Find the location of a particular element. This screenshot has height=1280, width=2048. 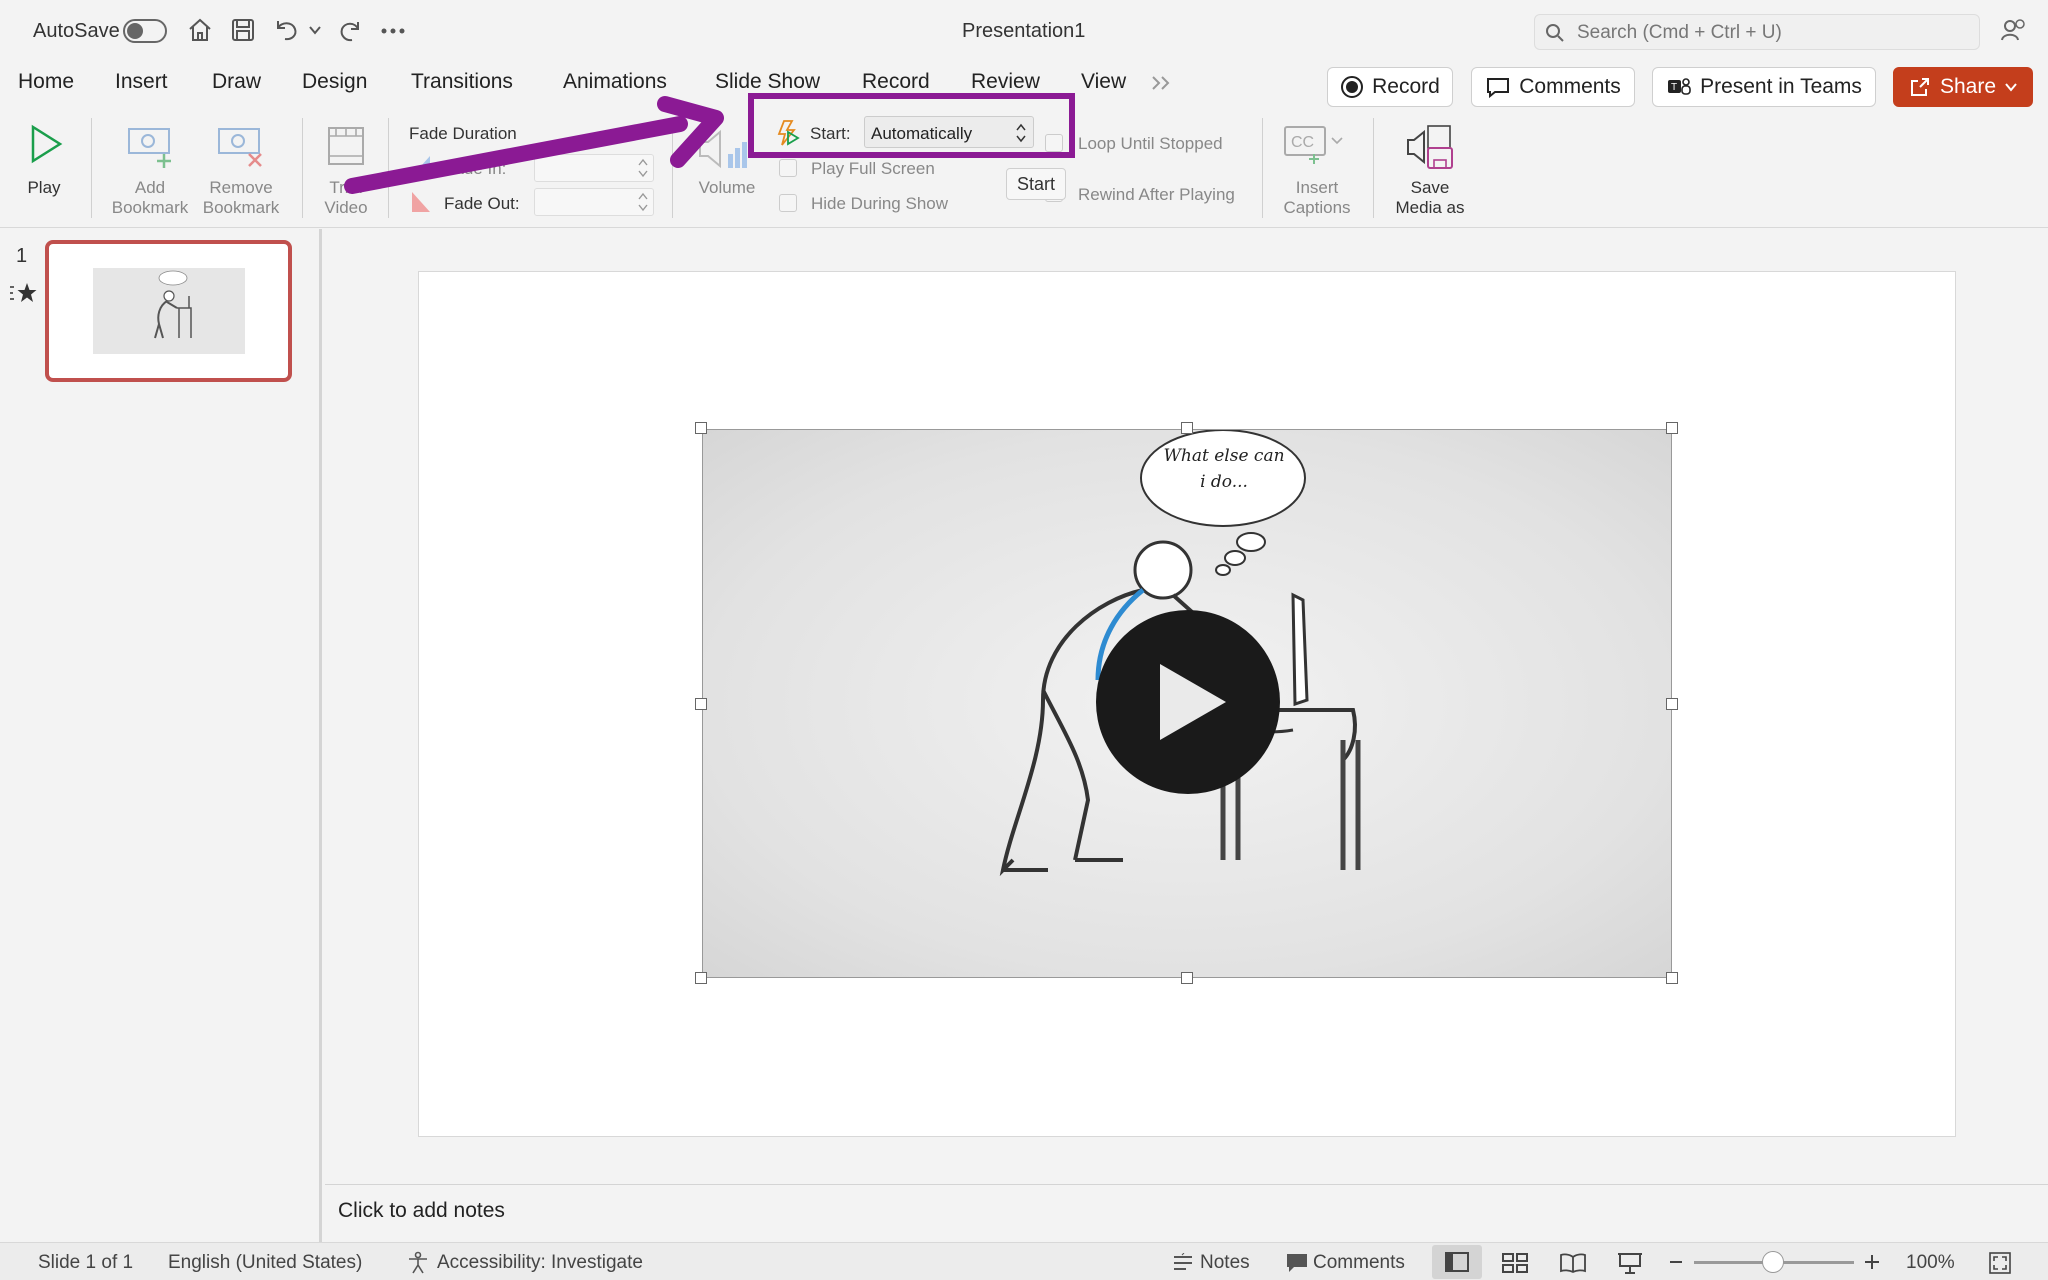

notes-toggle: Notes is located at coordinates (1225, 1263).